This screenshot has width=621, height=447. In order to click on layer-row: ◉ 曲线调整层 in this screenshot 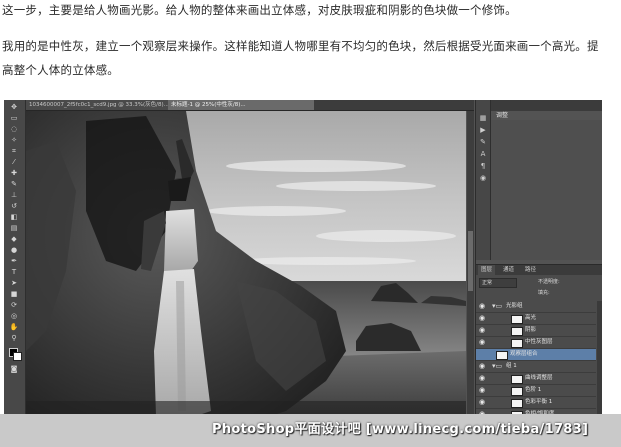, I will do `click(536, 379)`.